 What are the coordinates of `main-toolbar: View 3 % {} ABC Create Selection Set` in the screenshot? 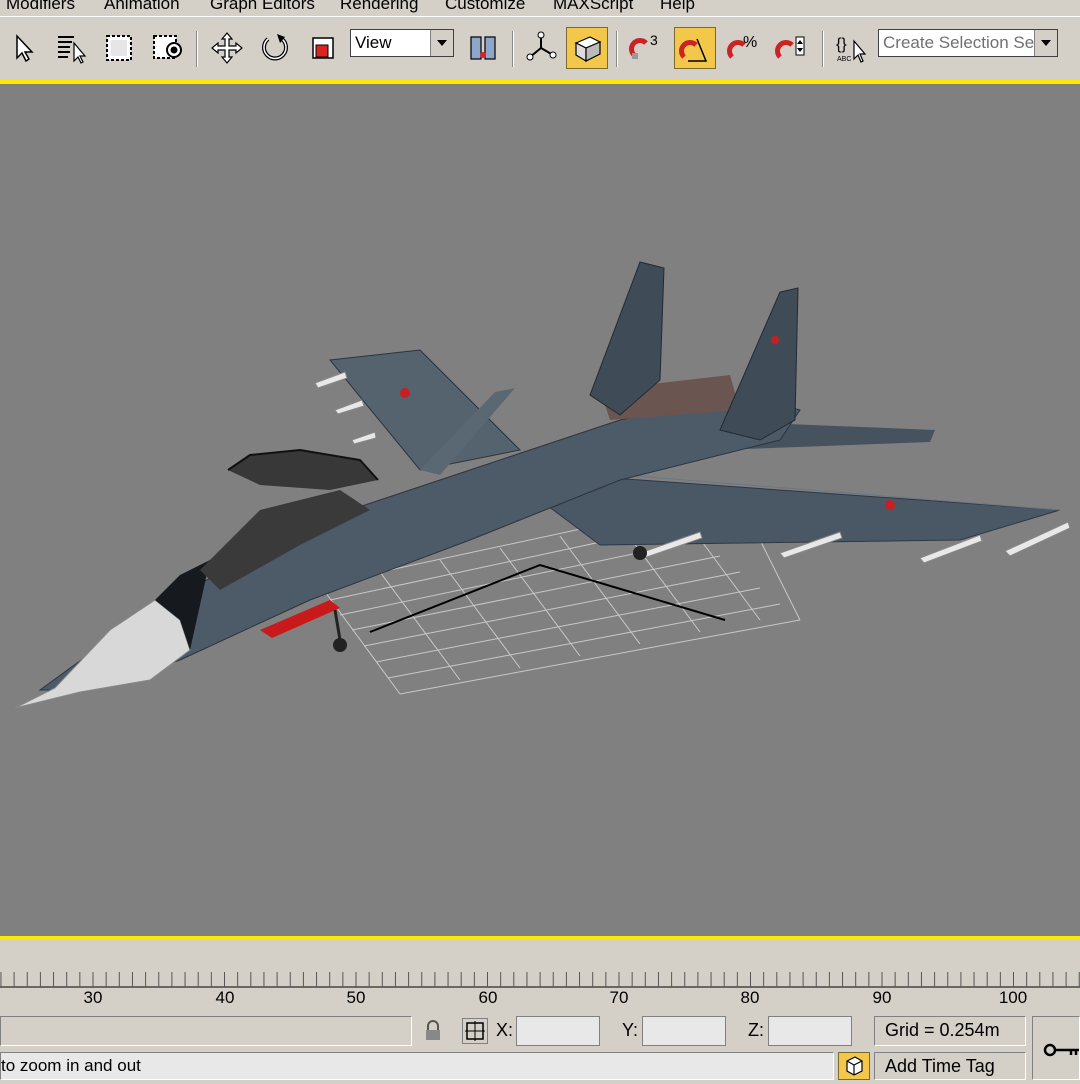 It's located at (540, 47).